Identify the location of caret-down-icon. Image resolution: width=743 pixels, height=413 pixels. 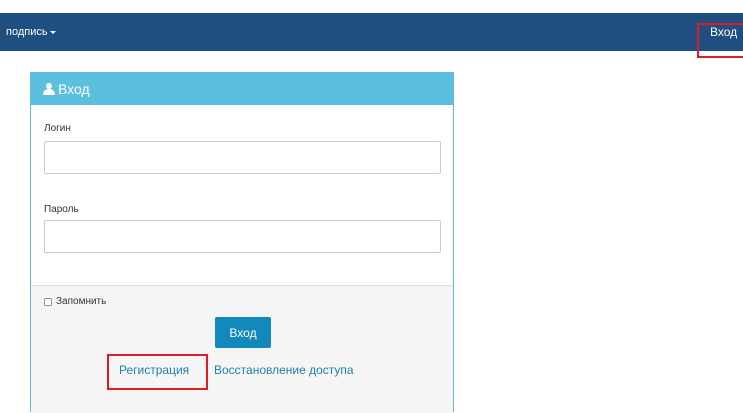
(52, 32).